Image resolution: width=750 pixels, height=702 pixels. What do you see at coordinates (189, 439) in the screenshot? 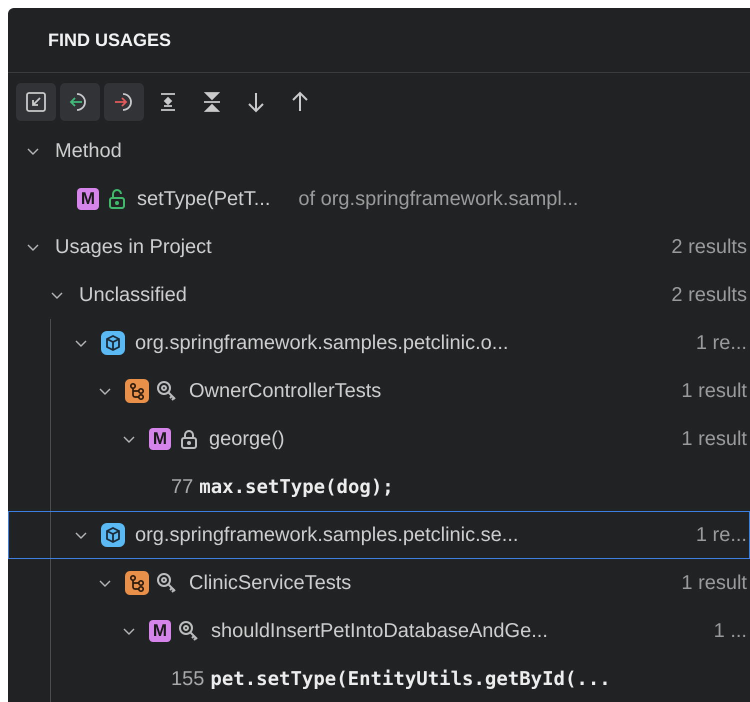
I see `padlock-icon` at bounding box center [189, 439].